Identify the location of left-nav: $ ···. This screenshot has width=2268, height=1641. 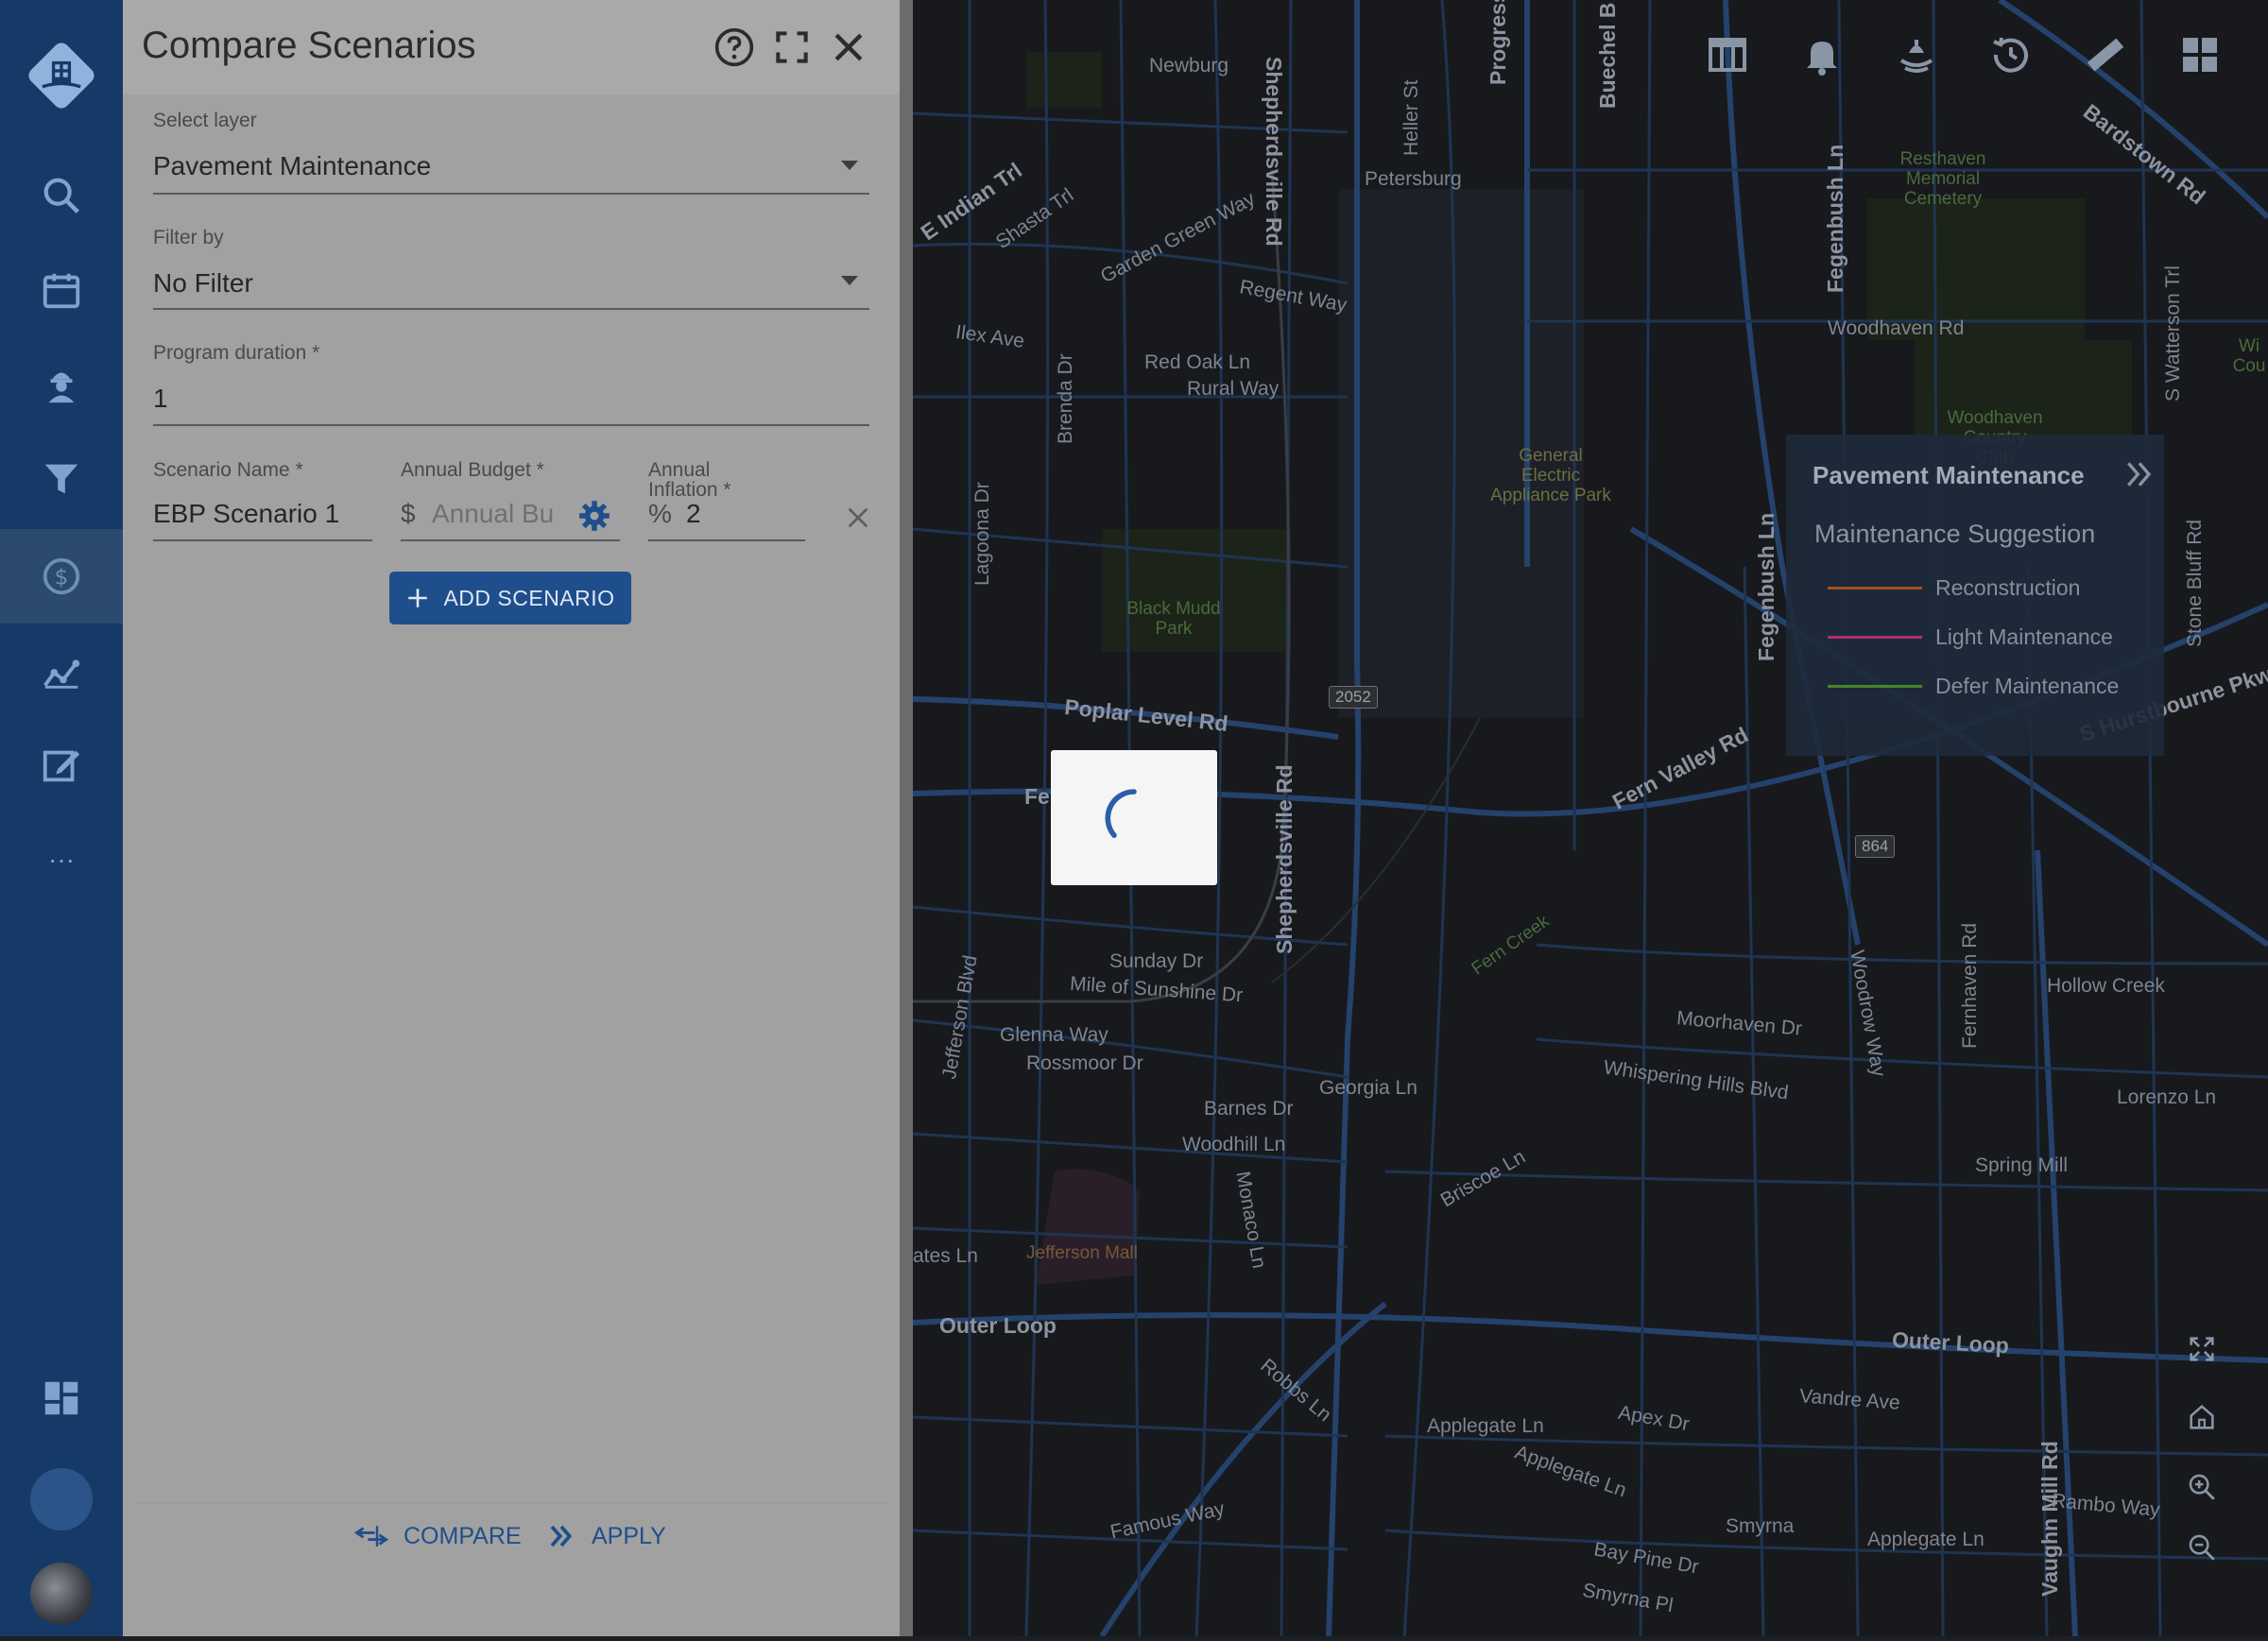
(61, 818).